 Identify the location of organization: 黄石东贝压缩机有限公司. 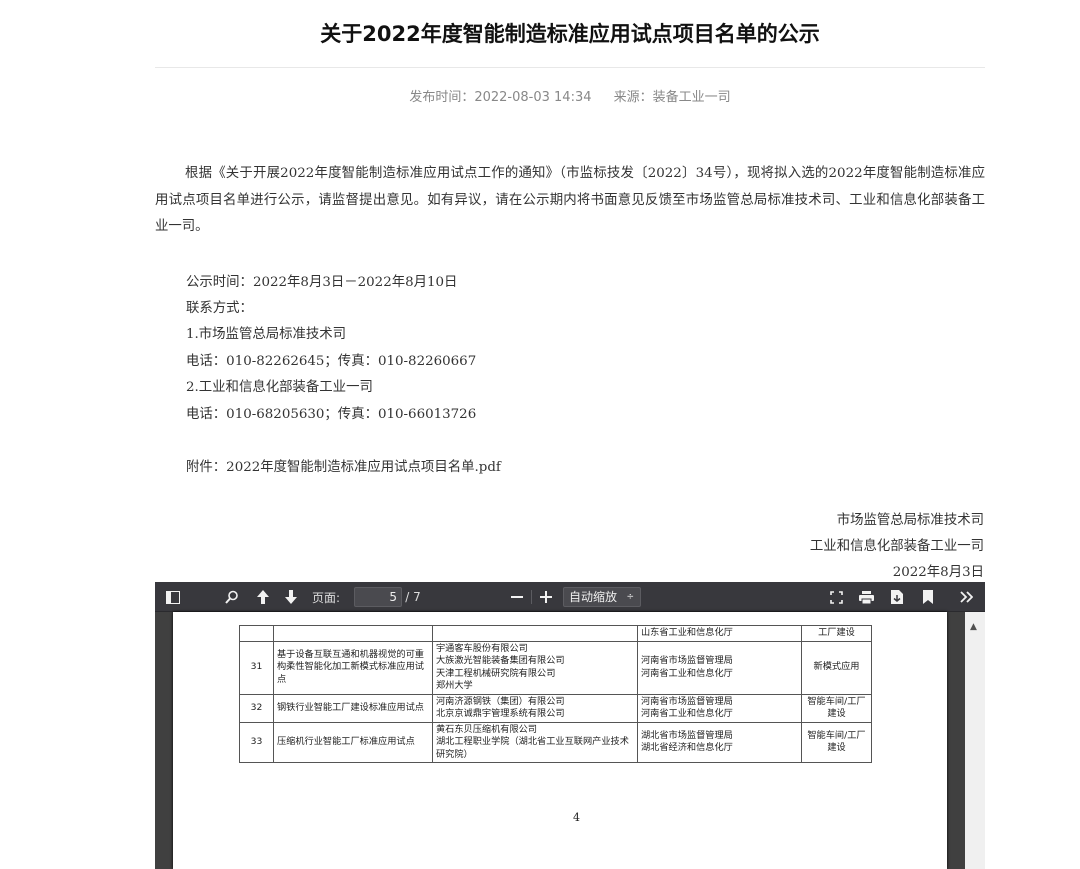
(487, 729).